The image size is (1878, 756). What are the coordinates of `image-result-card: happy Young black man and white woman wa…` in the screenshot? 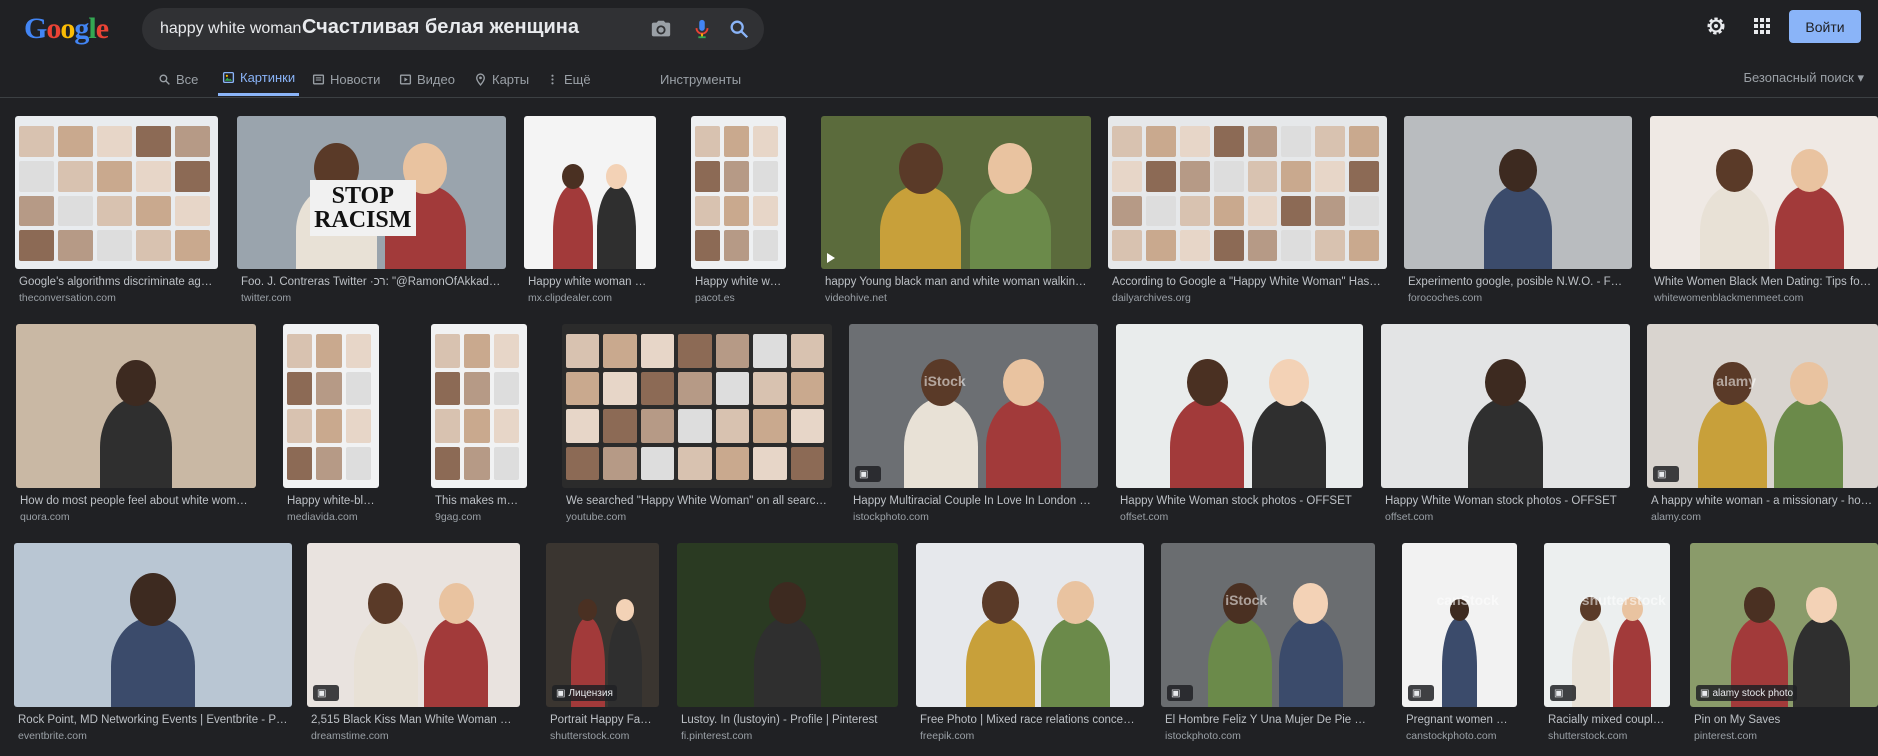 It's located at (956, 210).